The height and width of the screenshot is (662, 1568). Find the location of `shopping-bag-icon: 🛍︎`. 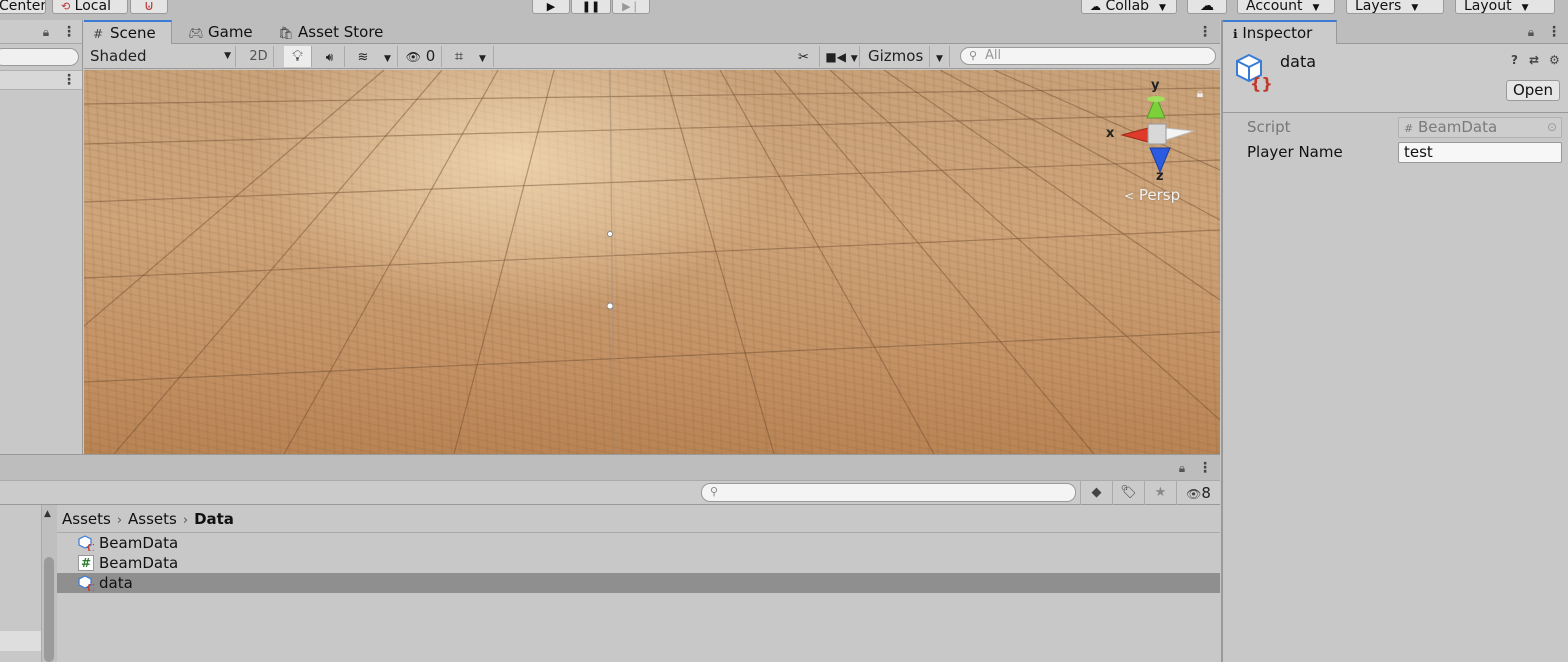

shopping-bag-icon: 🛍︎ is located at coordinates (286, 33).